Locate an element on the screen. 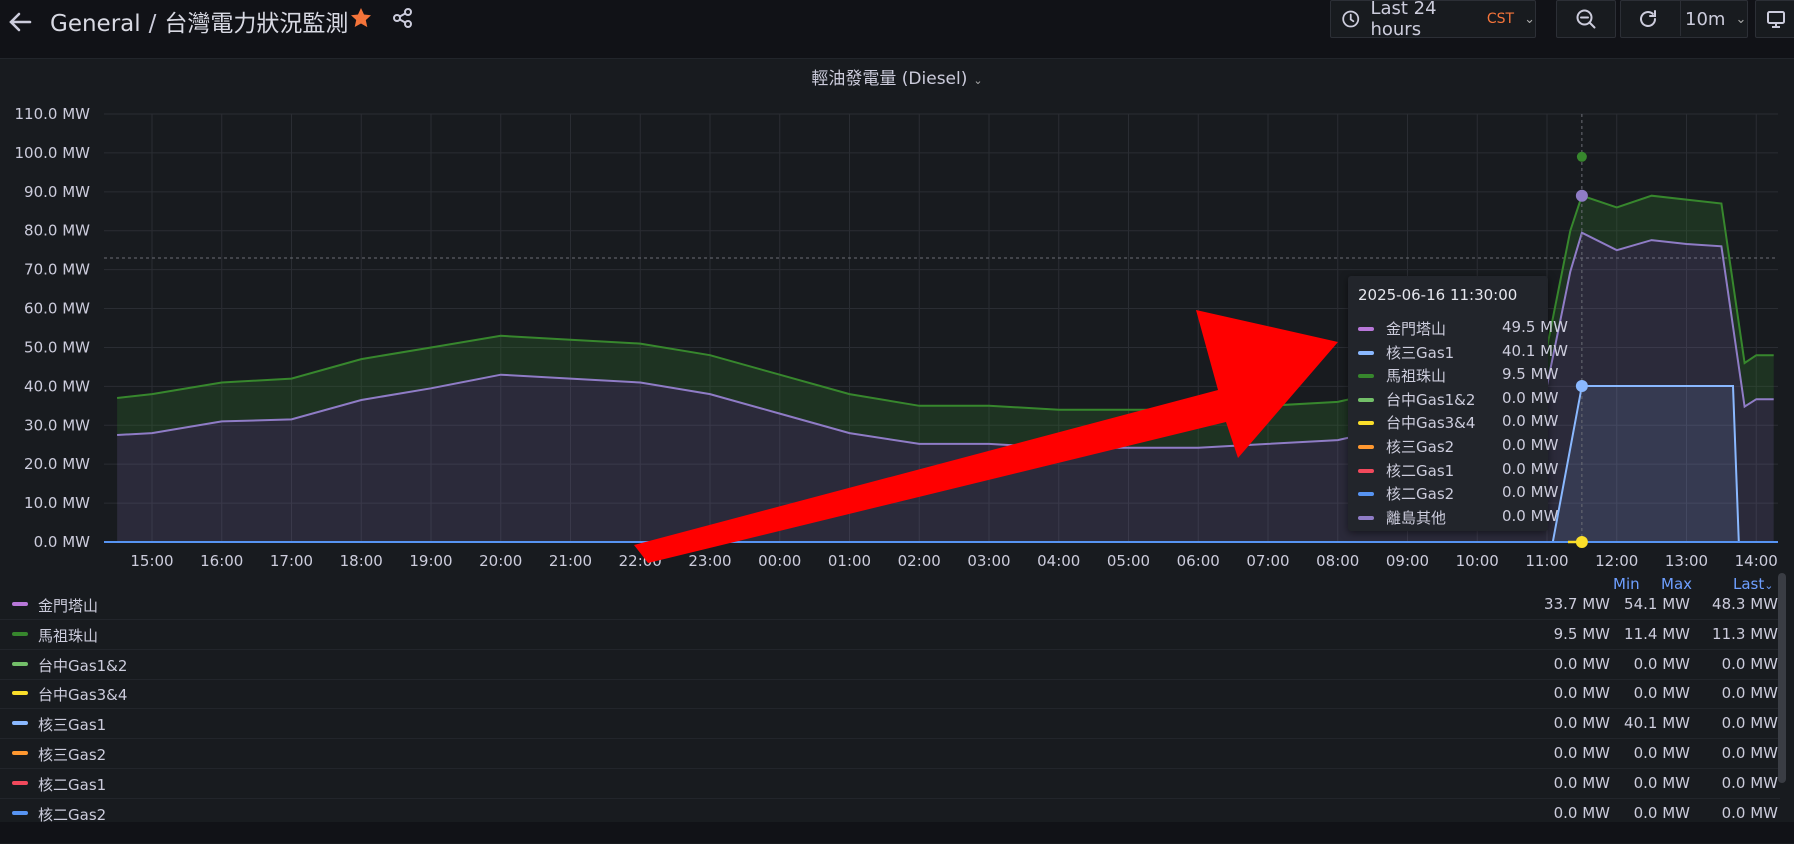 This screenshot has width=1794, height=844. red-arrow-annotation is located at coordinates (986, 436).